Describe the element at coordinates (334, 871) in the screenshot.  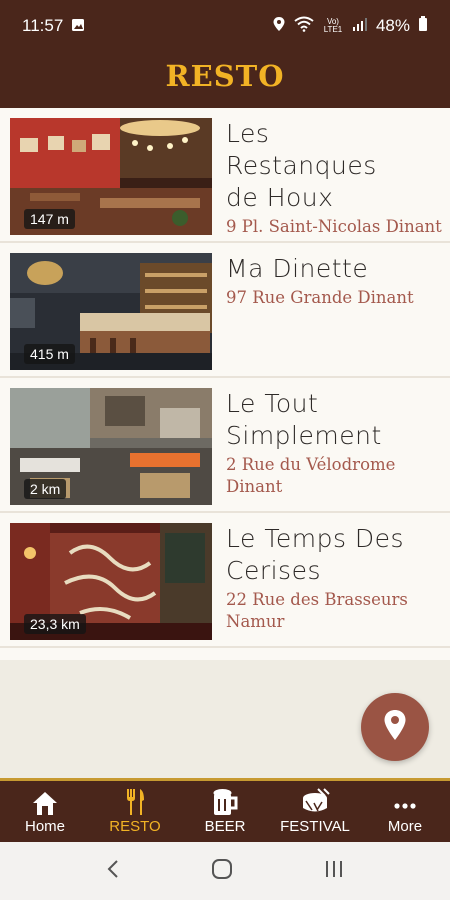
I see `recents-icon` at that location.